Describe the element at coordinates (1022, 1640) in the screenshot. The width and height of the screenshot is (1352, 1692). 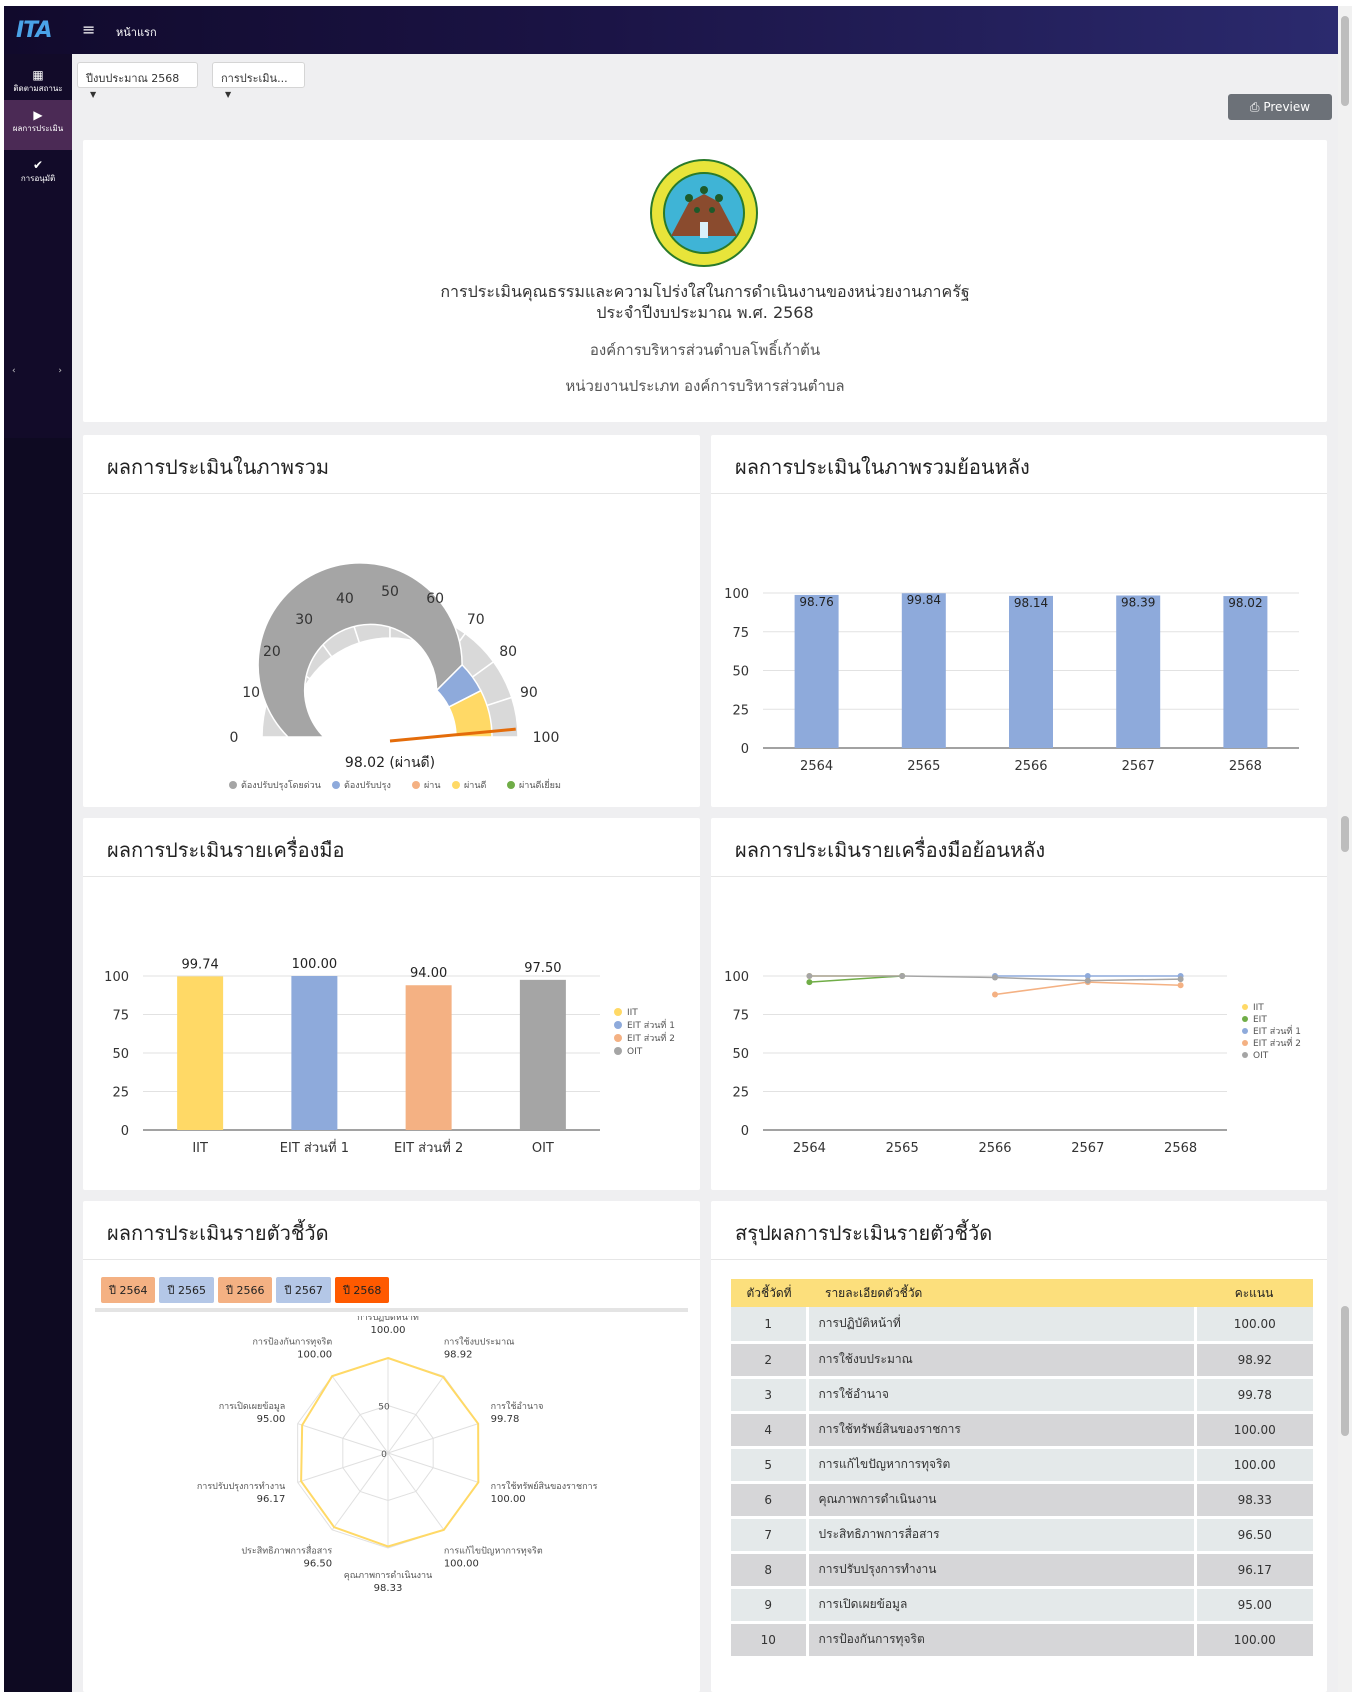
I see `table-row: 10 การป้องกันการทุจริต 100.00` at that location.